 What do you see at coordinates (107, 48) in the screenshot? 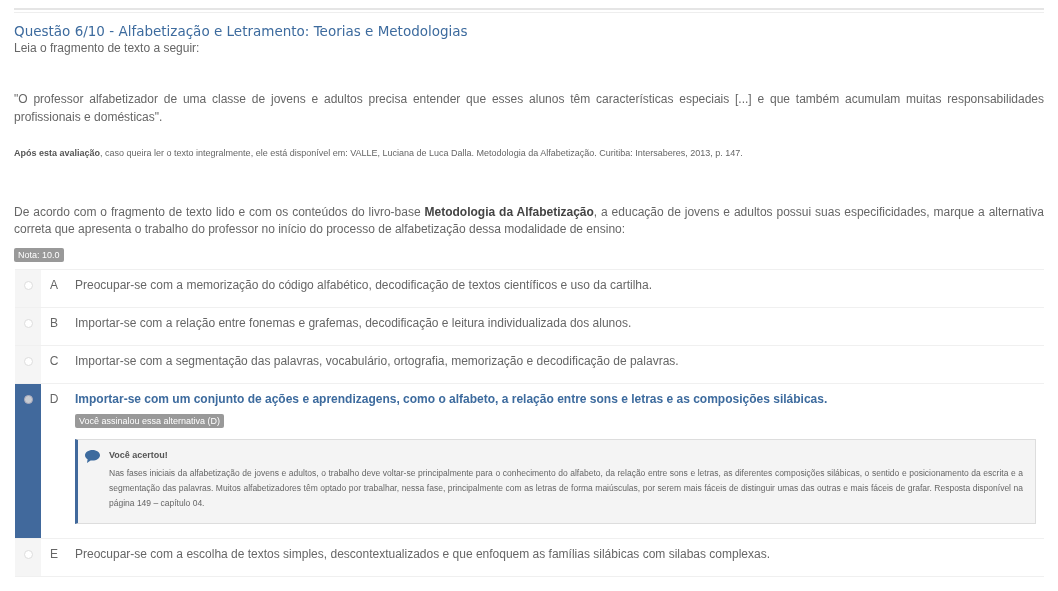
I see `intro-text: Leia o fragmento de texto a seguir:` at bounding box center [107, 48].